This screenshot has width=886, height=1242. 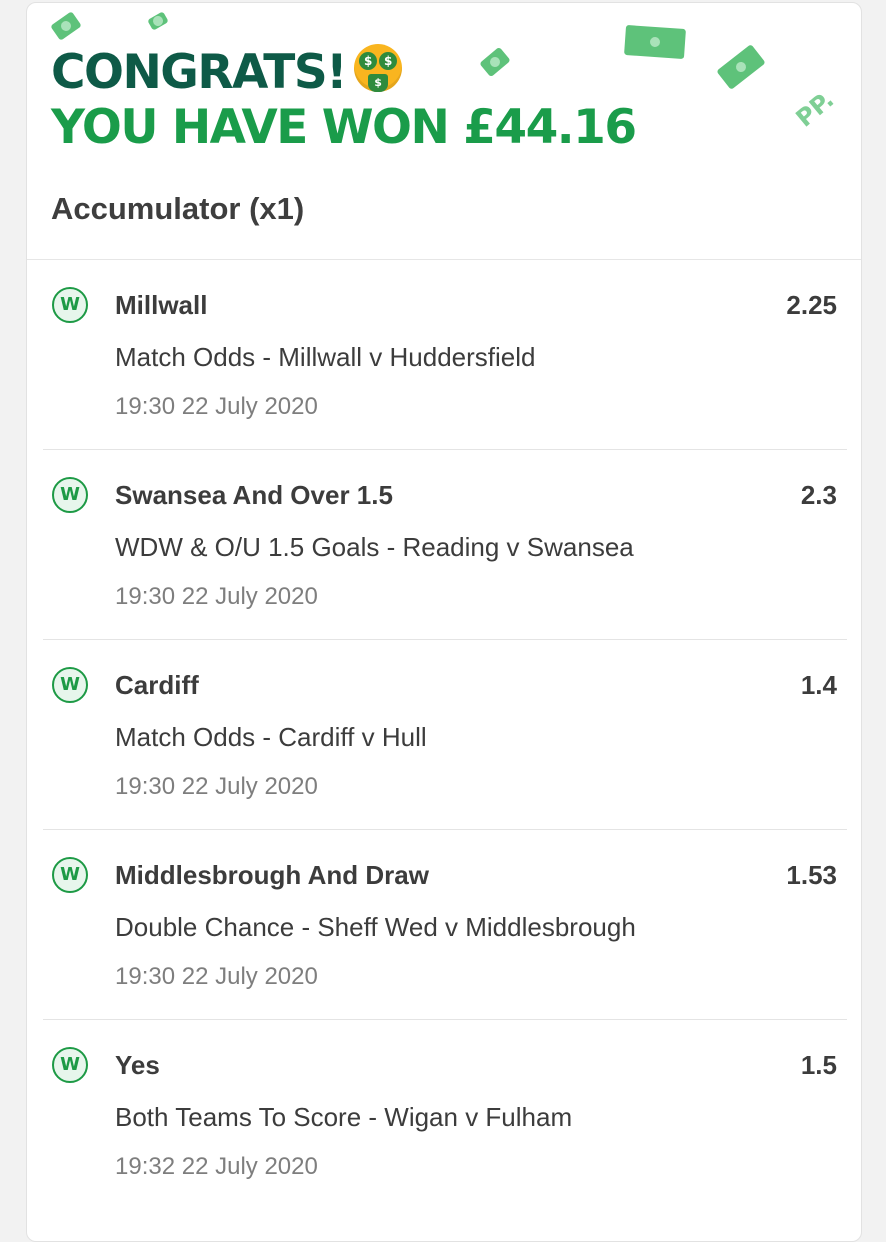 What do you see at coordinates (818, 685) in the screenshot?
I see `selection-odds: 1.4` at bounding box center [818, 685].